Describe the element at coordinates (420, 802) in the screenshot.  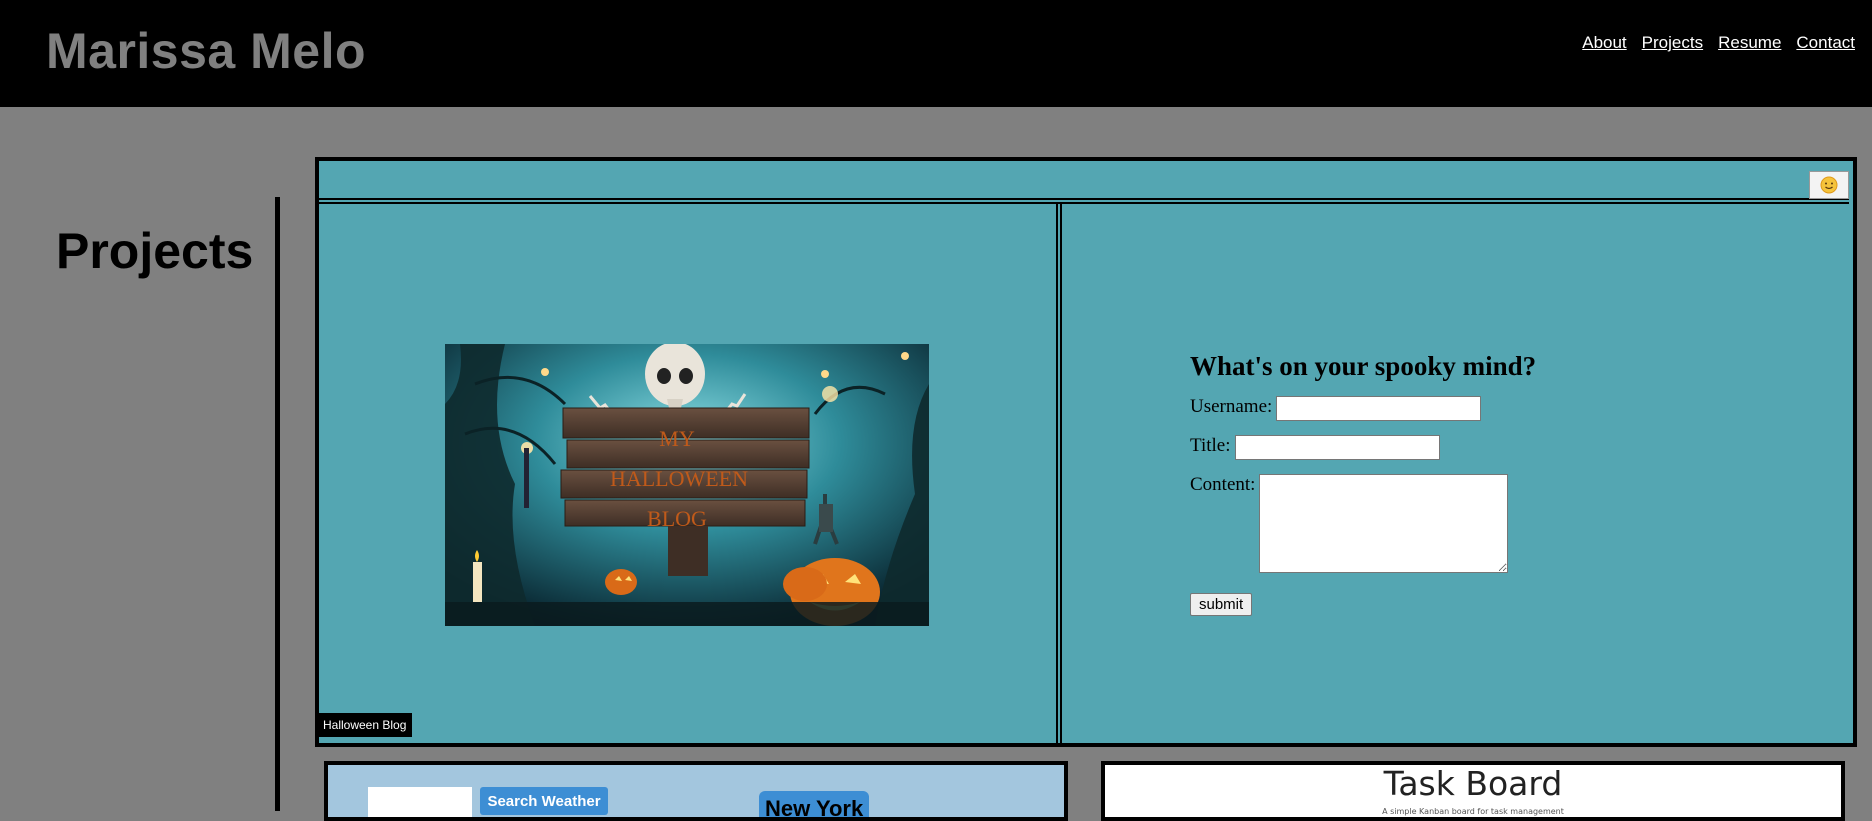
I see `city-search-input` at that location.